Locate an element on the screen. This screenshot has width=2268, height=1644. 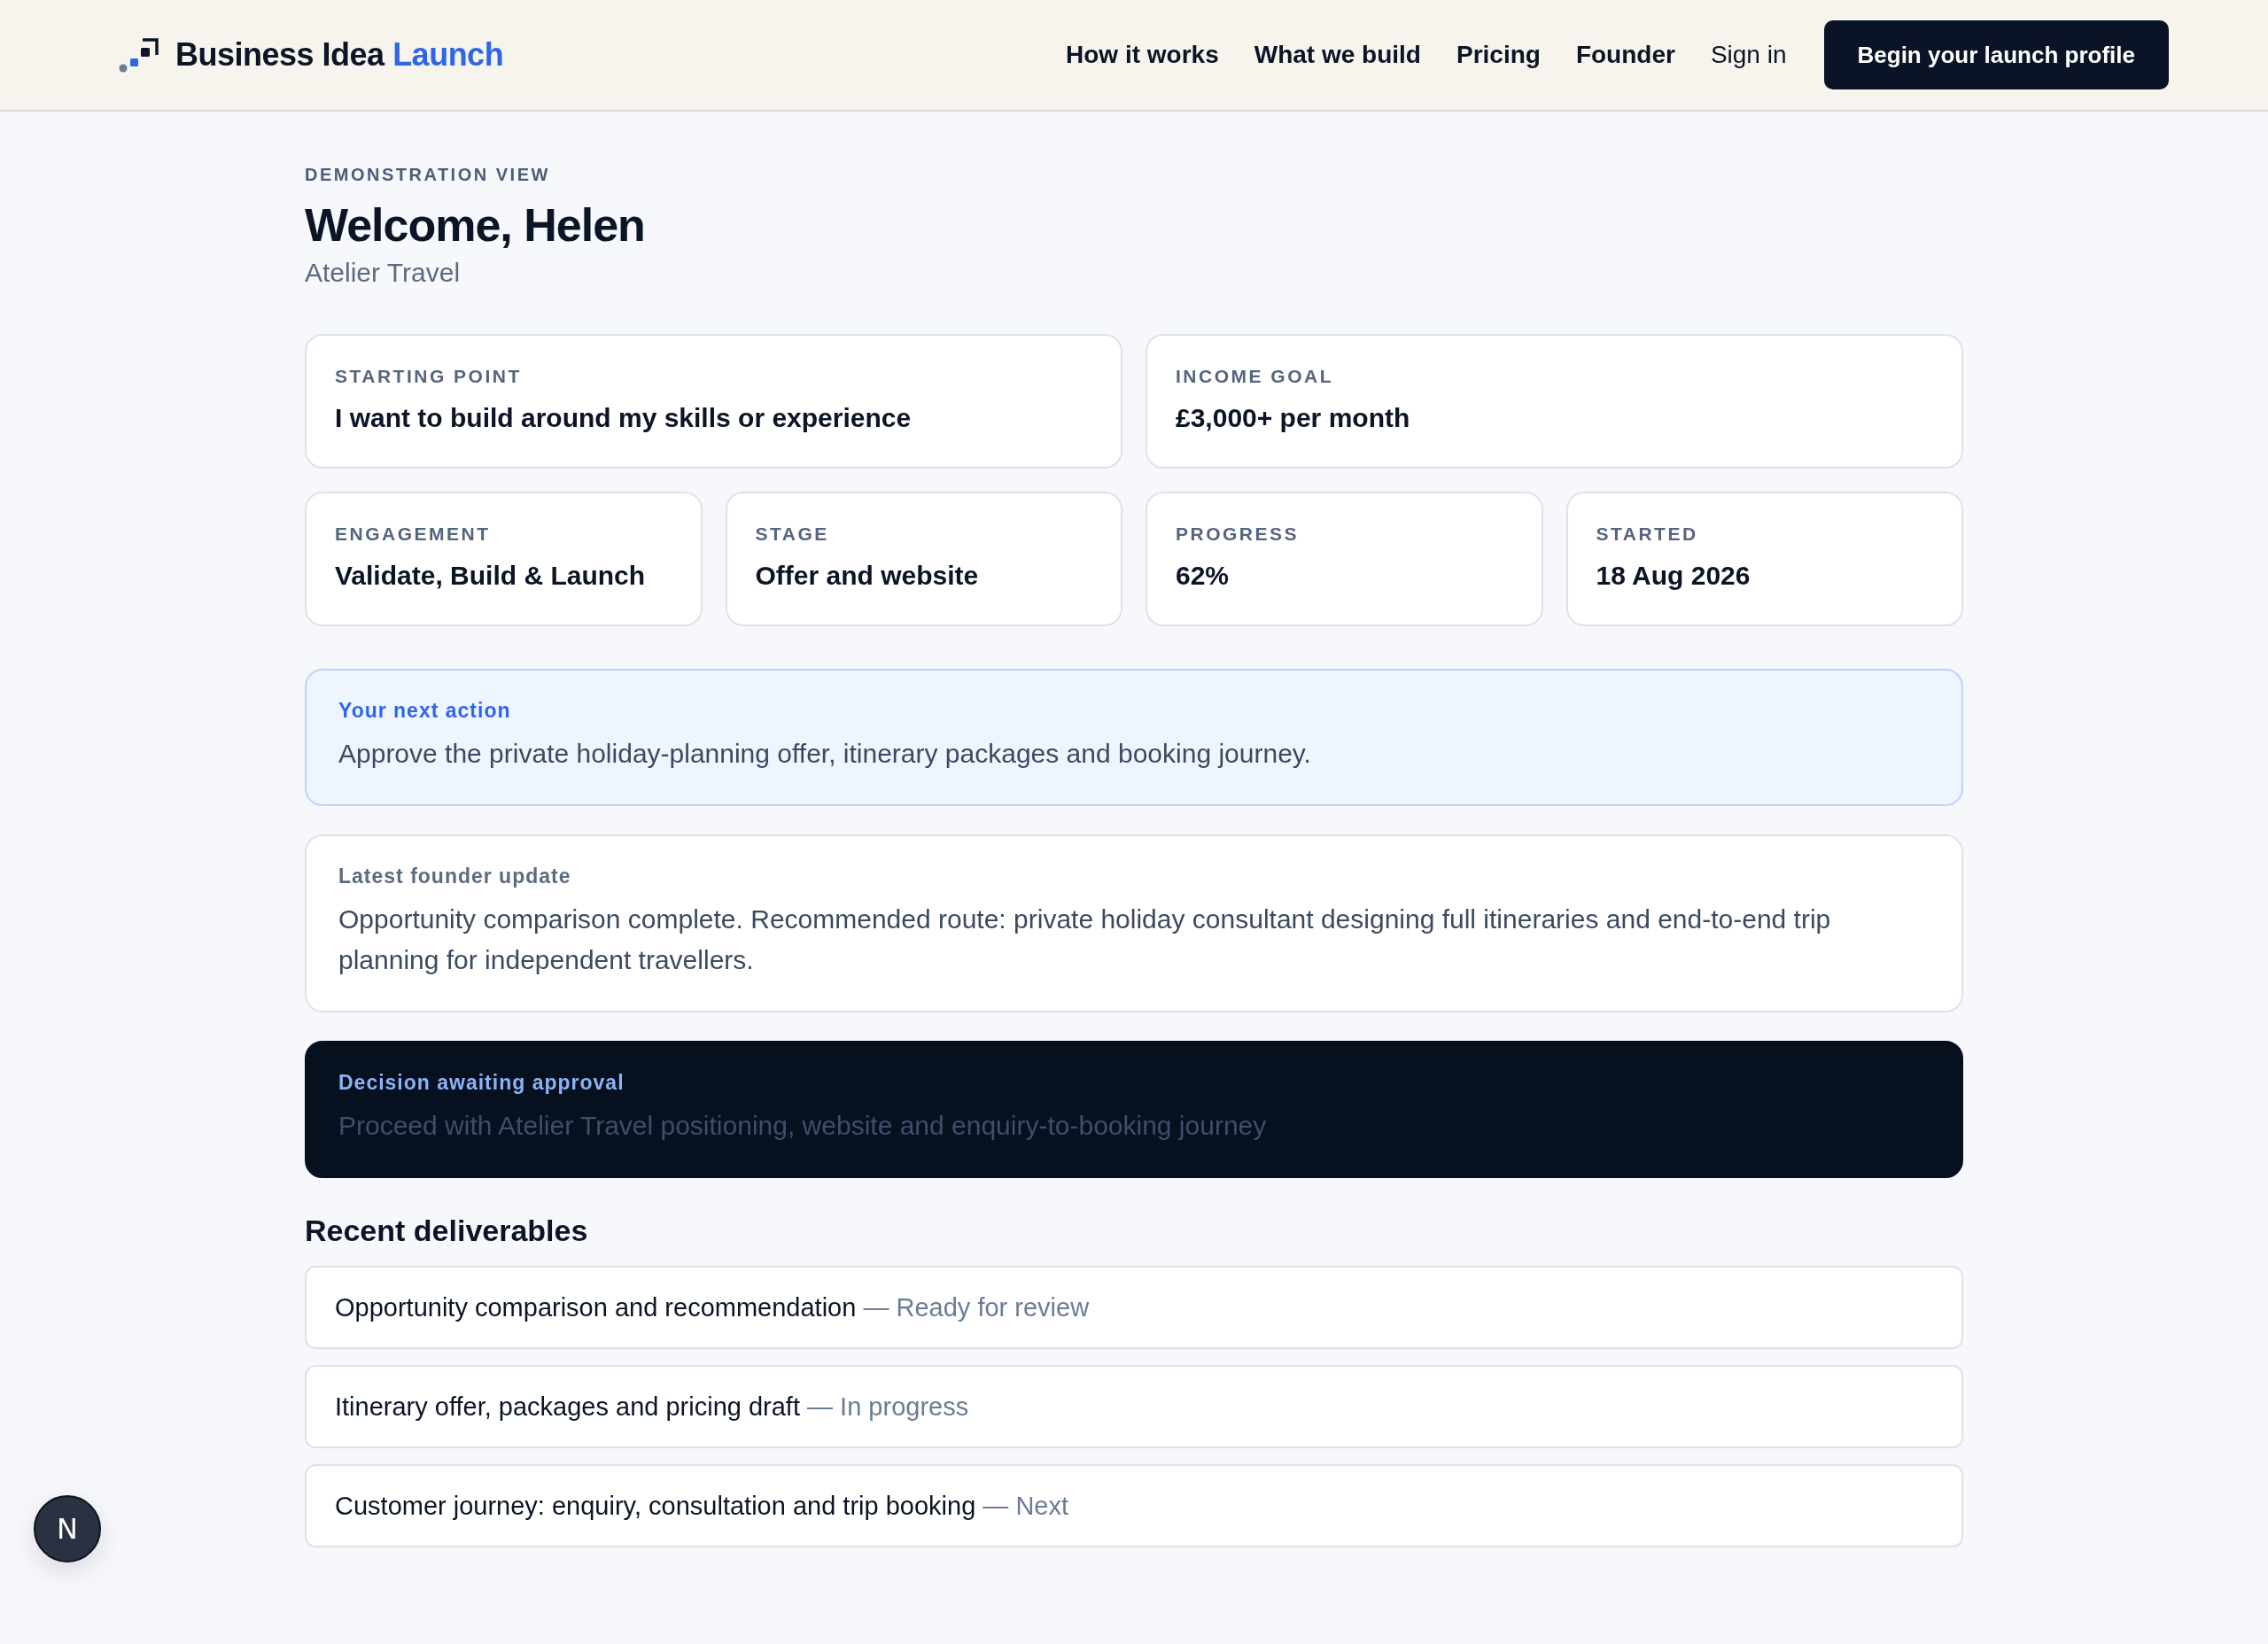
logo-icon is located at coordinates (139, 55).